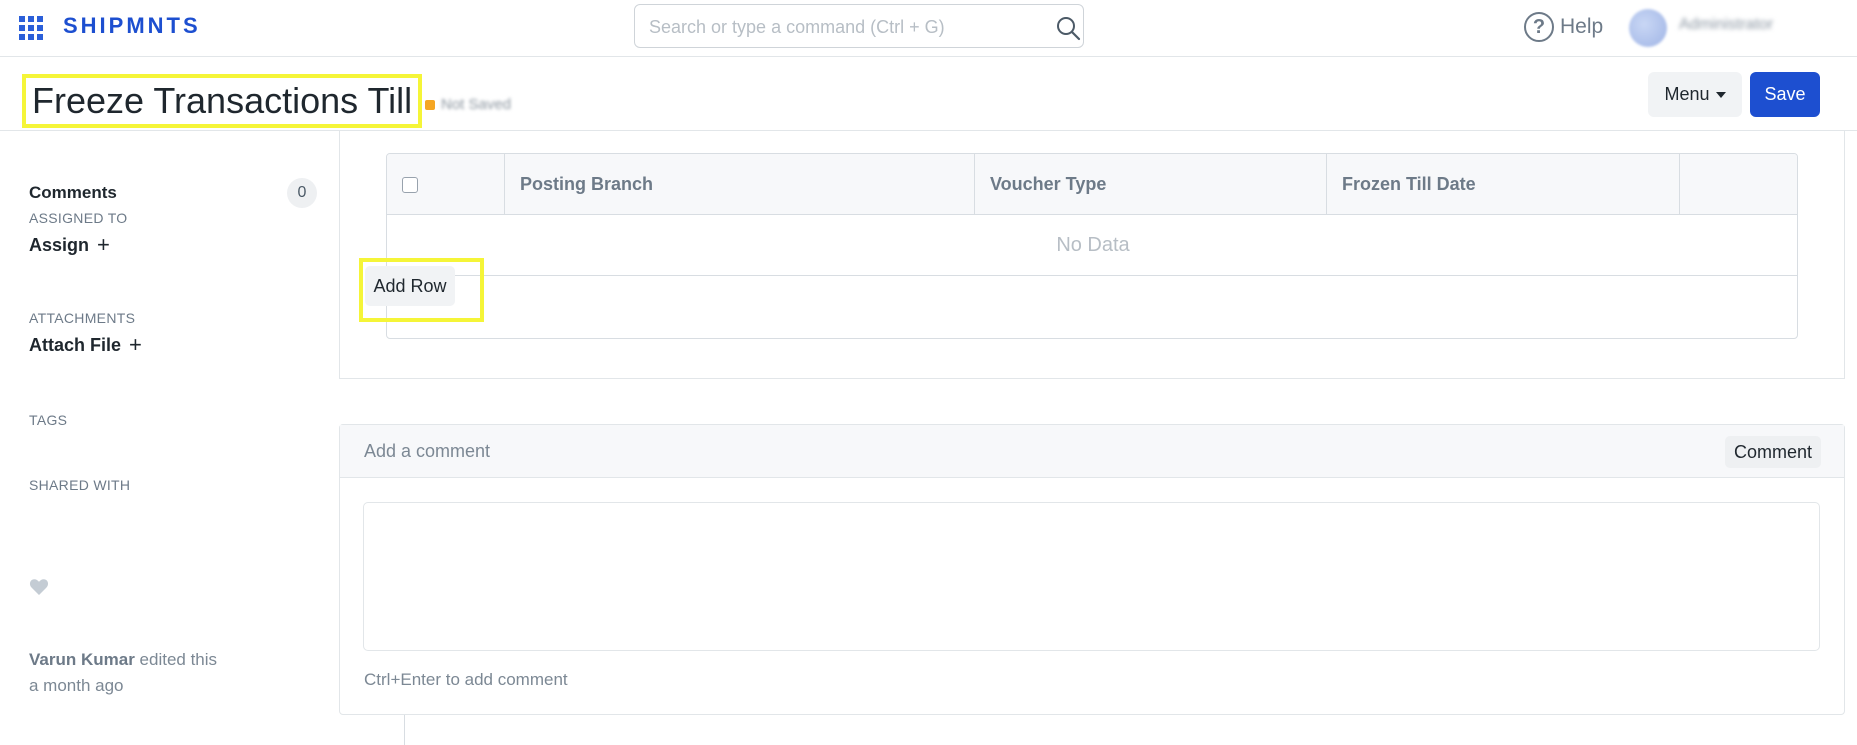 The image size is (1857, 745). I want to click on tags-label: TAGS, so click(48, 420).